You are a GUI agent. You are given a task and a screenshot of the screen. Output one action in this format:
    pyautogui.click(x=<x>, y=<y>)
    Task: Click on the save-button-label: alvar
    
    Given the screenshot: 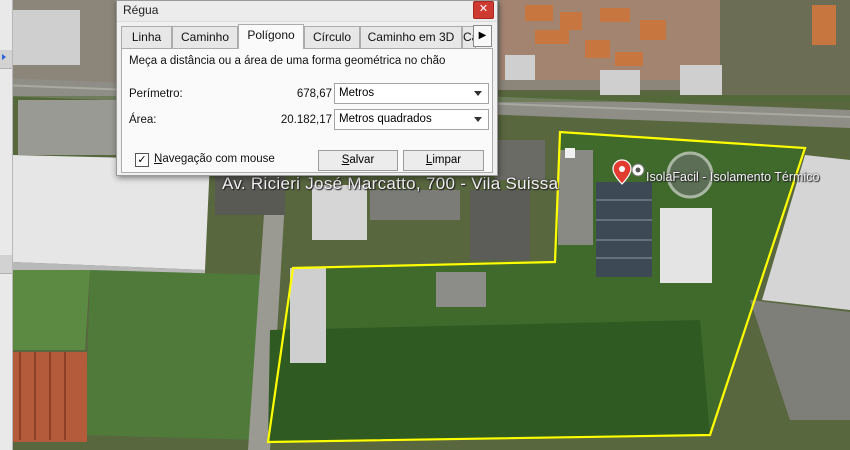 What is the action you would take?
    pyautogui.click(x=362, y=160)
    